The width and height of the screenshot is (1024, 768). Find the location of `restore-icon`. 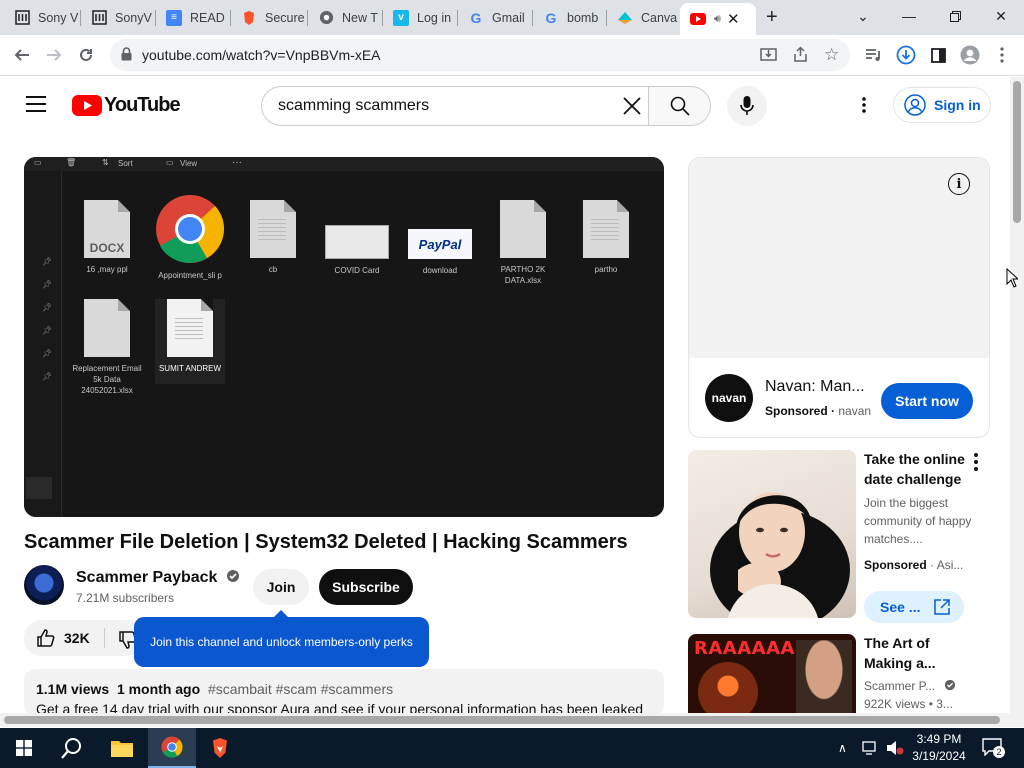

restore-icon is located at coordinates (955, 16).